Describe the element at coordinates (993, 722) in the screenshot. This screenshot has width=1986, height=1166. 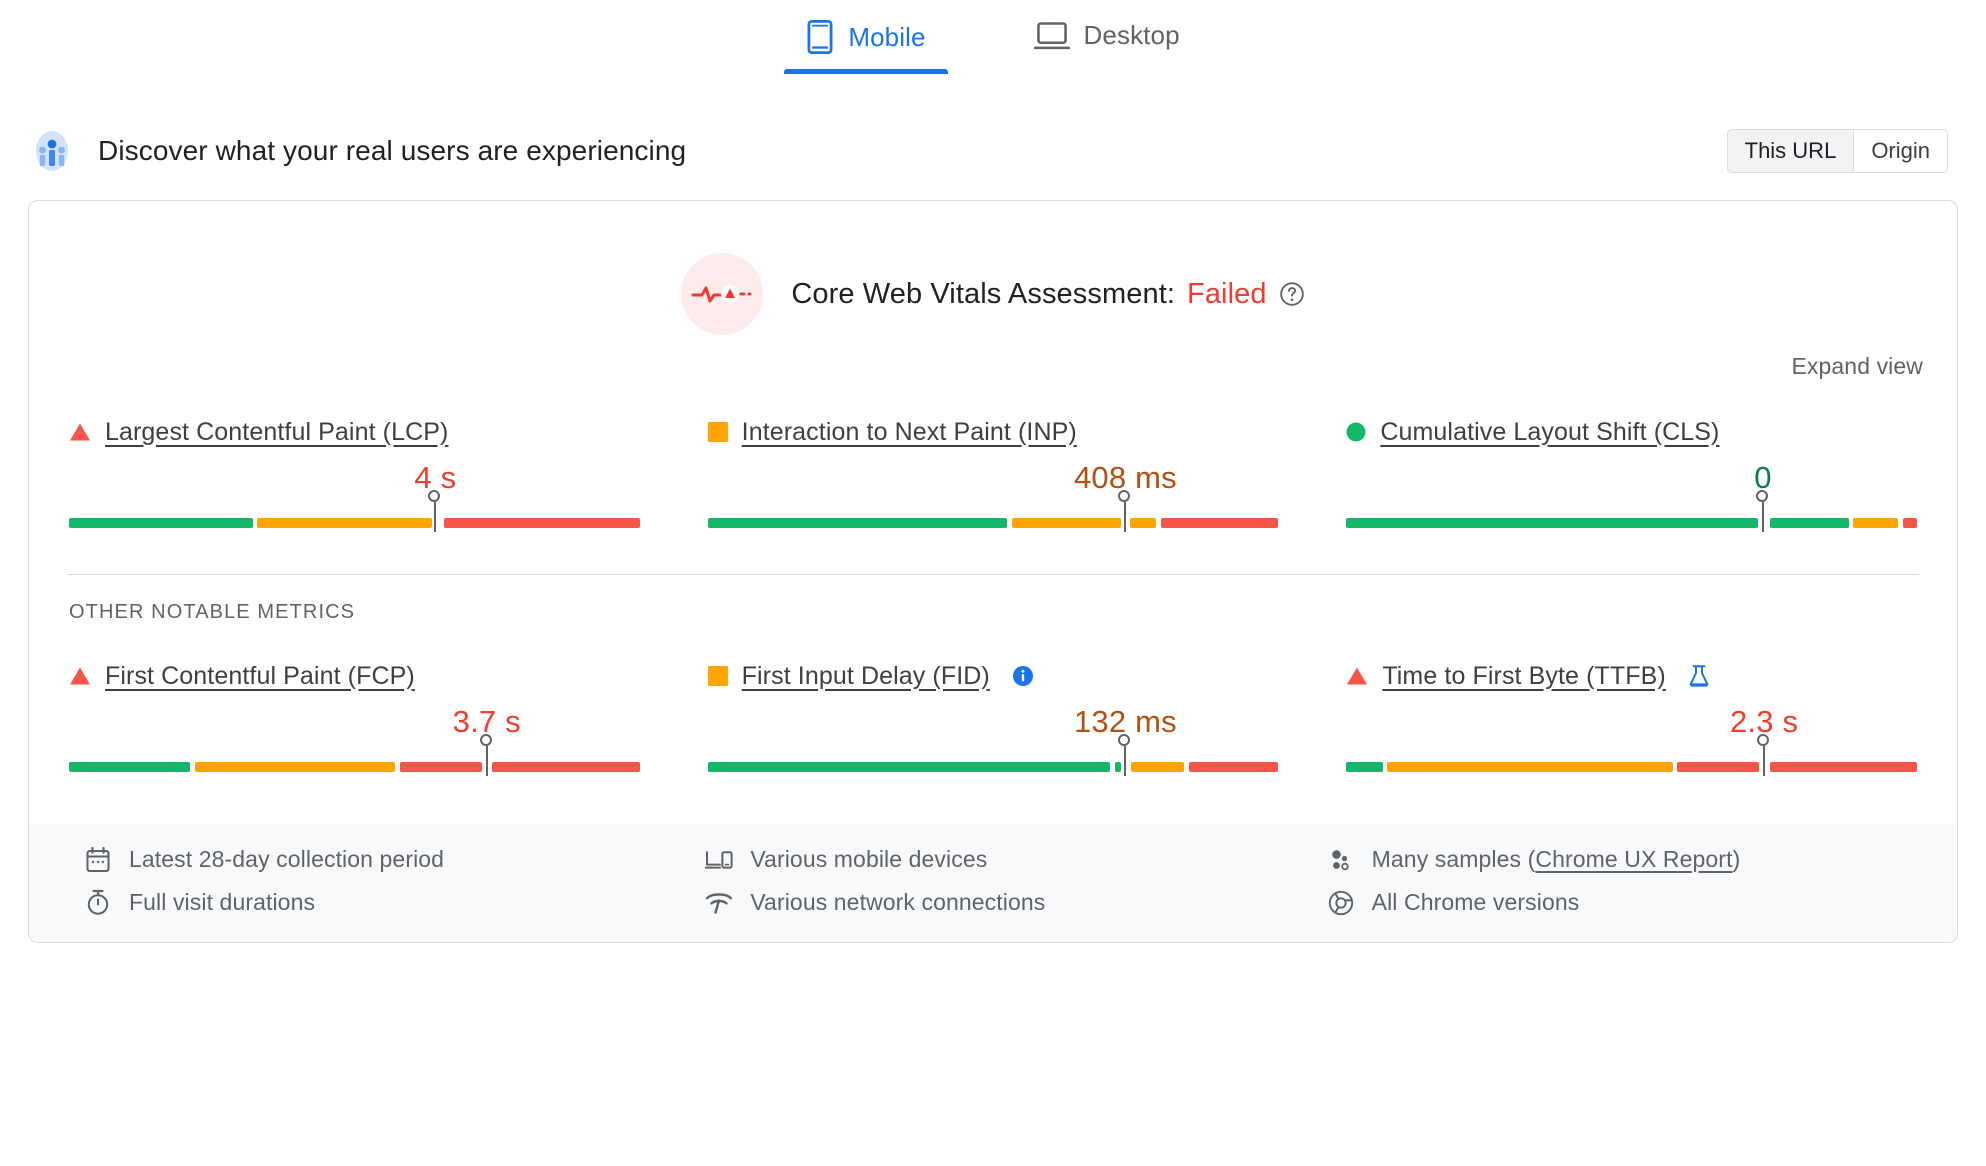
I see `metric-fid-value-row: 132 ms` at that location.